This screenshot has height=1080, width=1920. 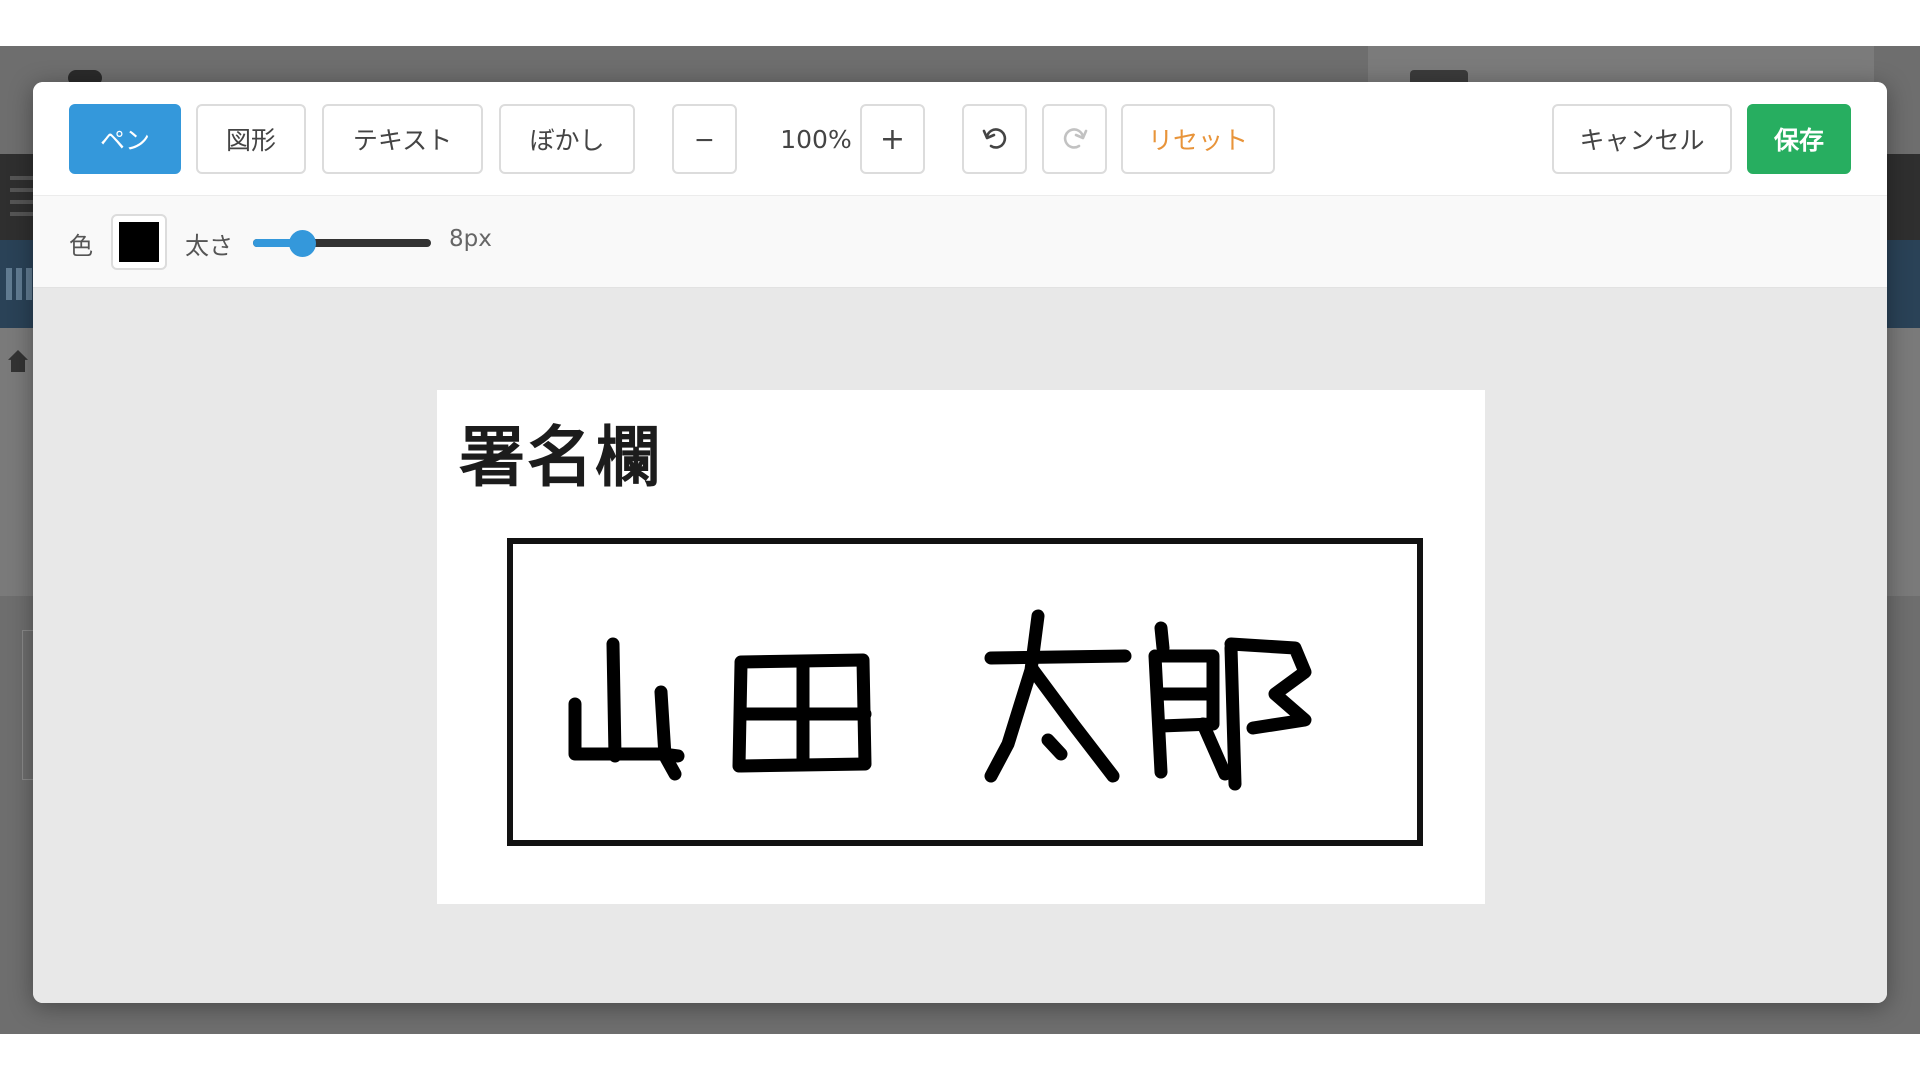 What do you see at coordinates (1799, 139) in the screenshot?
I see `save-button: 保存` at bounding box center [1799, 139].